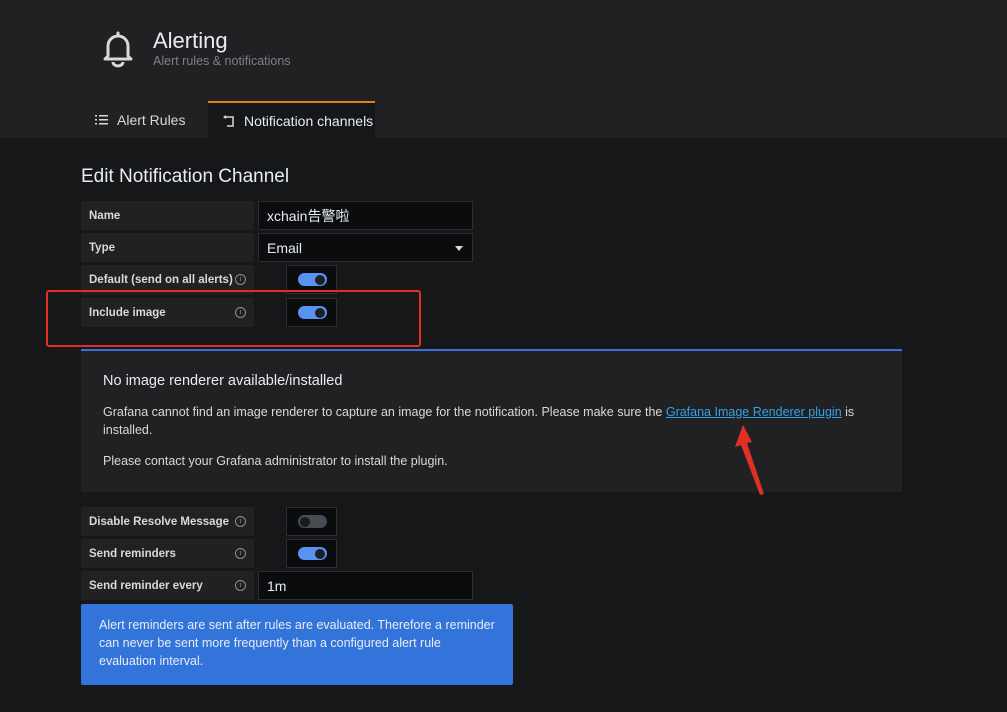 The width and height of the screenshot is (1007, 712). What do you see at coordinates (459, 248) in the screenshot?
I see `caret-down-icon` at bounding box center [459, 248].